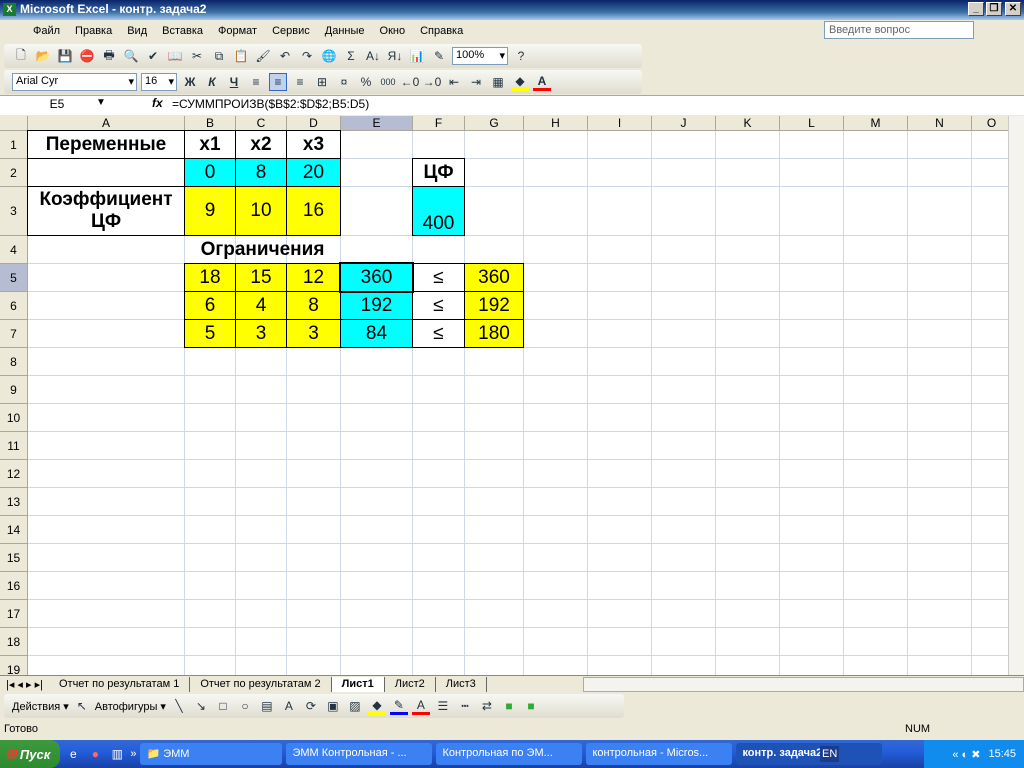 This screenshot has width=1024, height=768. What do you see at coordinates (803, 684) in the screenshot?
I see `horizontal-scrollbar` at bounding box center [803, 684].